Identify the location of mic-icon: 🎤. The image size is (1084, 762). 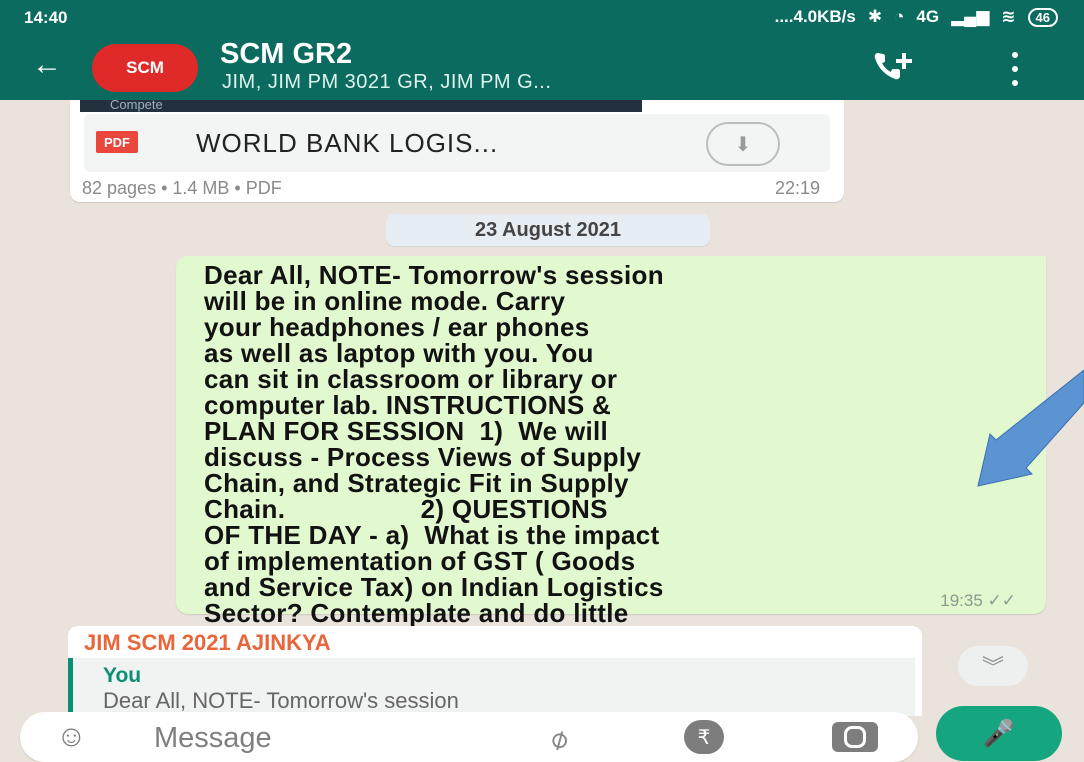
(999, 733).